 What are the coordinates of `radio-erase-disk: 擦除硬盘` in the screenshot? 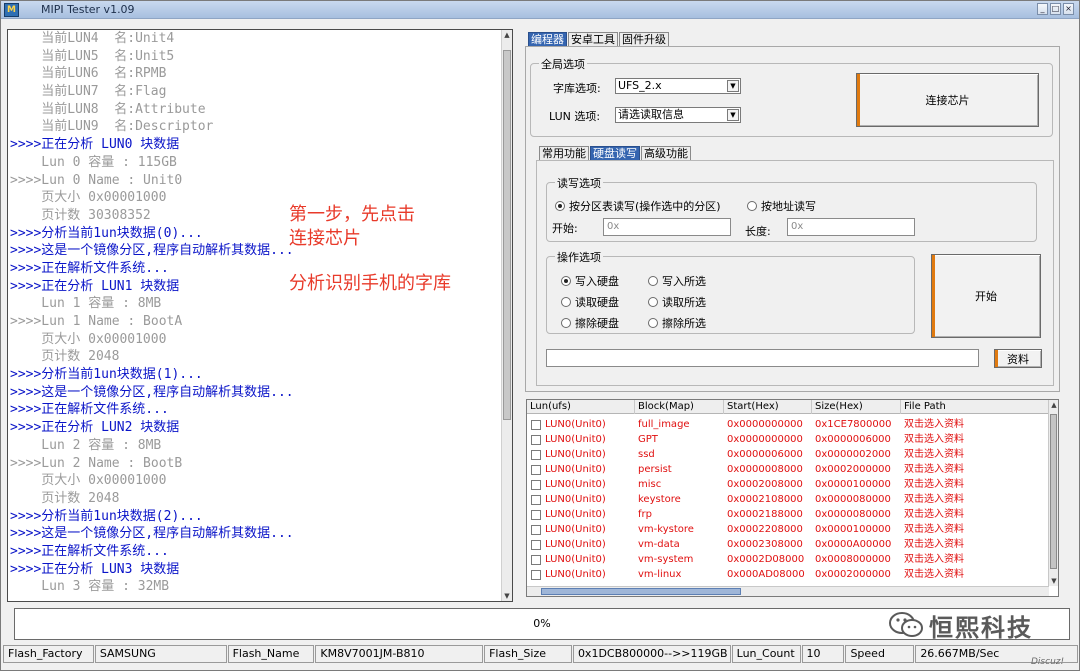 It's located at (590, 323).